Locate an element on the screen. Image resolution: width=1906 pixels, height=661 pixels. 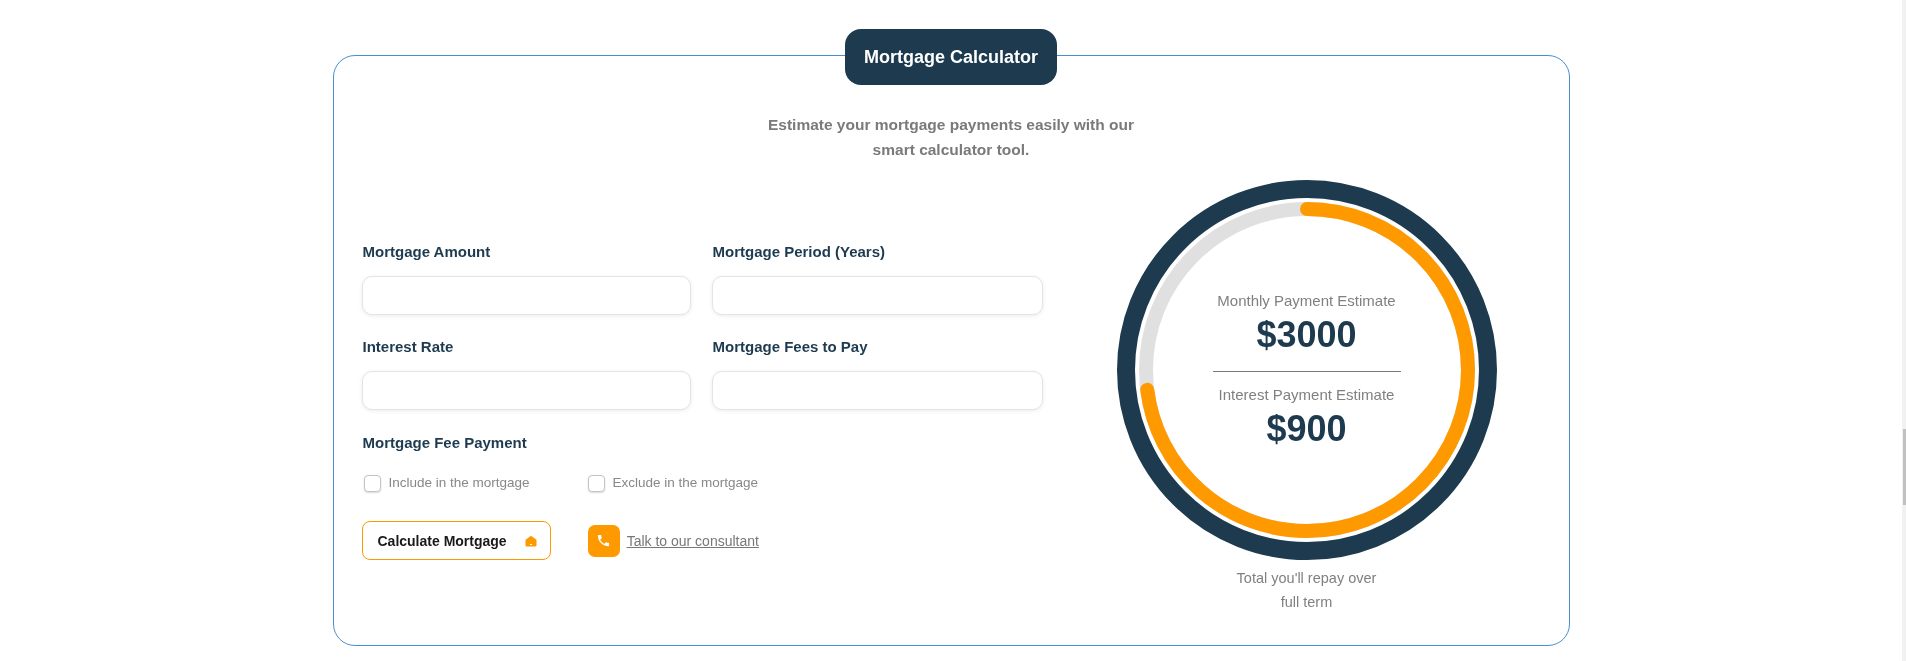
repay-caption: Total you'll repay over full term is located at coordinates (1306, 590).